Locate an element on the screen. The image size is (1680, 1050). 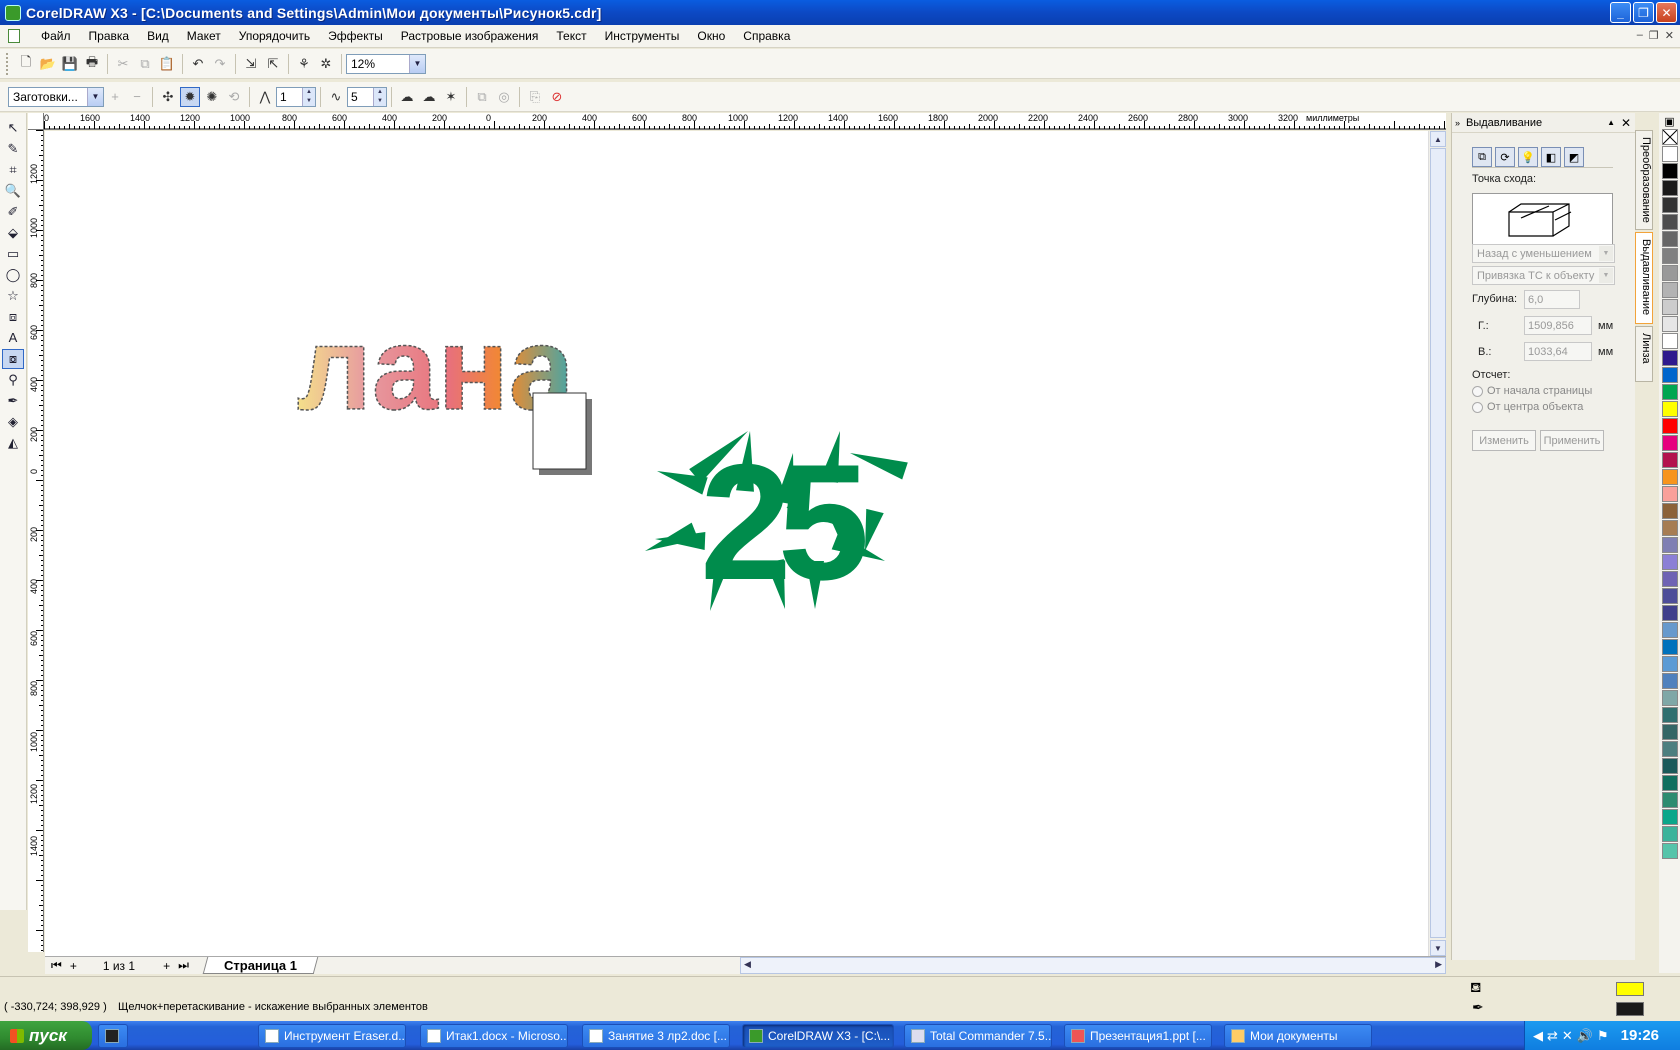
scroll-down-icon: ▼ is located at coordinates (1438, 948).